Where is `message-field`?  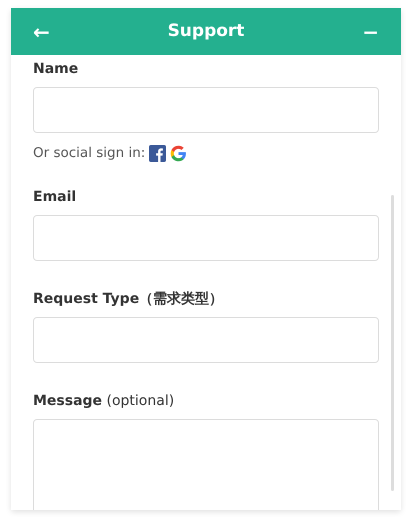 message-field is located at coordinates (206, 464).